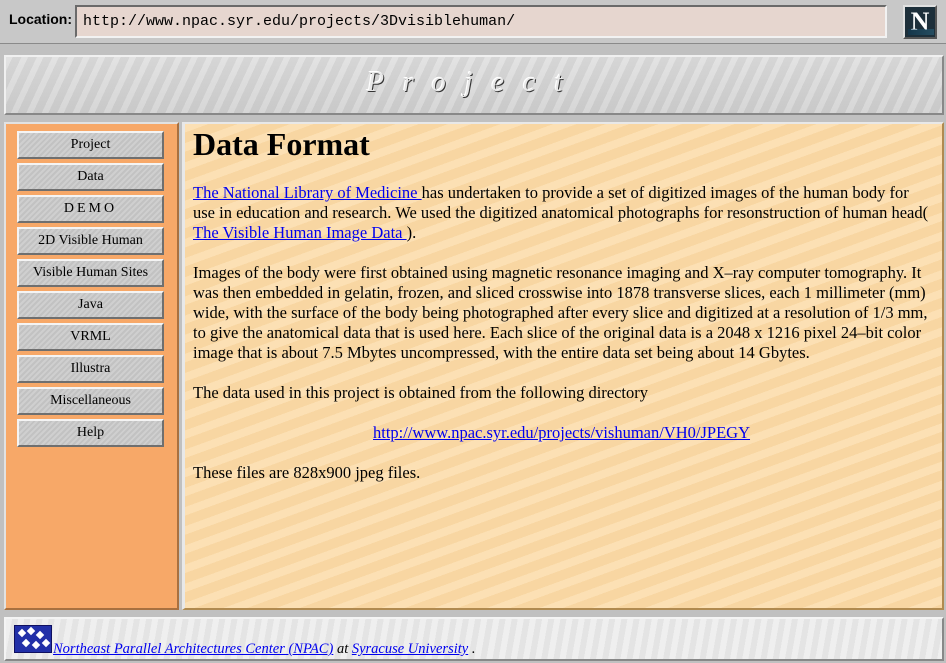 The height and width of the screenshot is (663, 946). What do you see at coordinates (90, 273) in the screenshot?
I see `nav-visible-human-sites-button: Visible Human Sites` at bounding box center [90, 273].